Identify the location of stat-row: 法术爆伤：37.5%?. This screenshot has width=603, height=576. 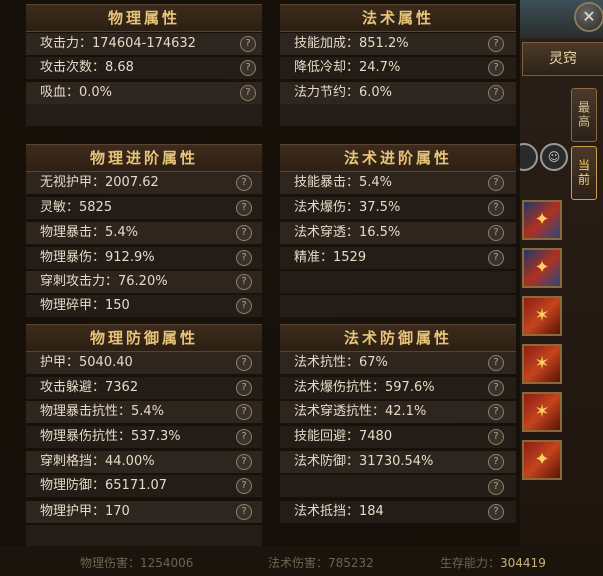
(398, 208).